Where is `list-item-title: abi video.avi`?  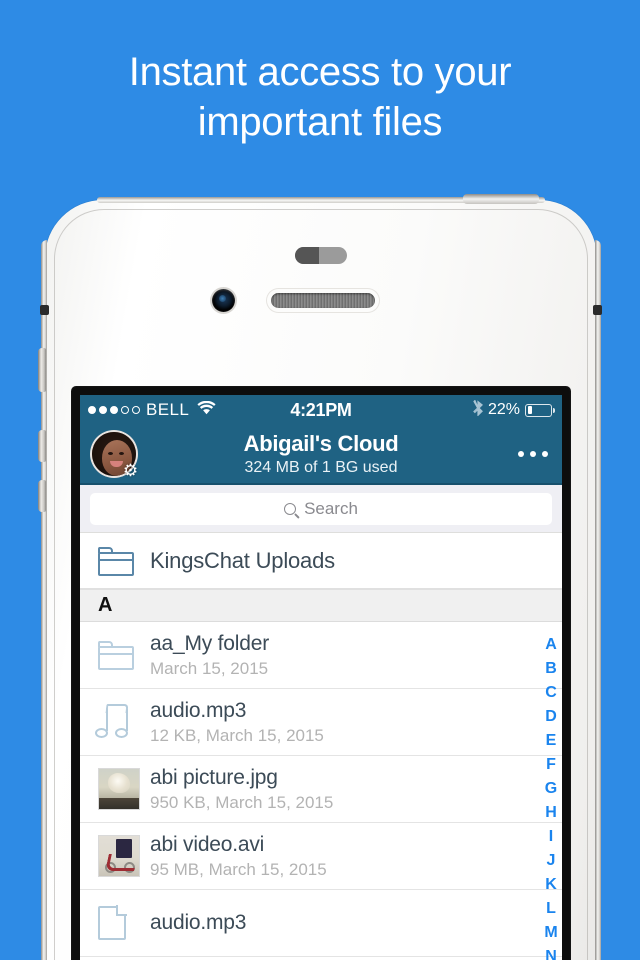 list-item-title: abi video.avi is located at coordinates (207, 844).